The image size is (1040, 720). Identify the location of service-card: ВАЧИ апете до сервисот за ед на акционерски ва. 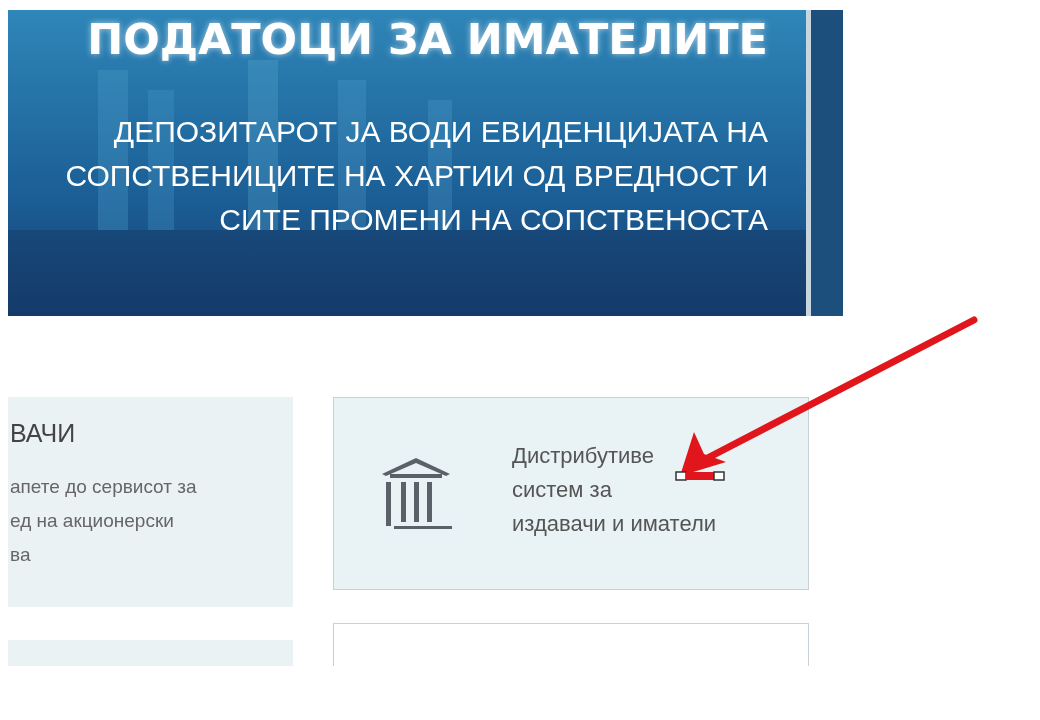
(150, 502).